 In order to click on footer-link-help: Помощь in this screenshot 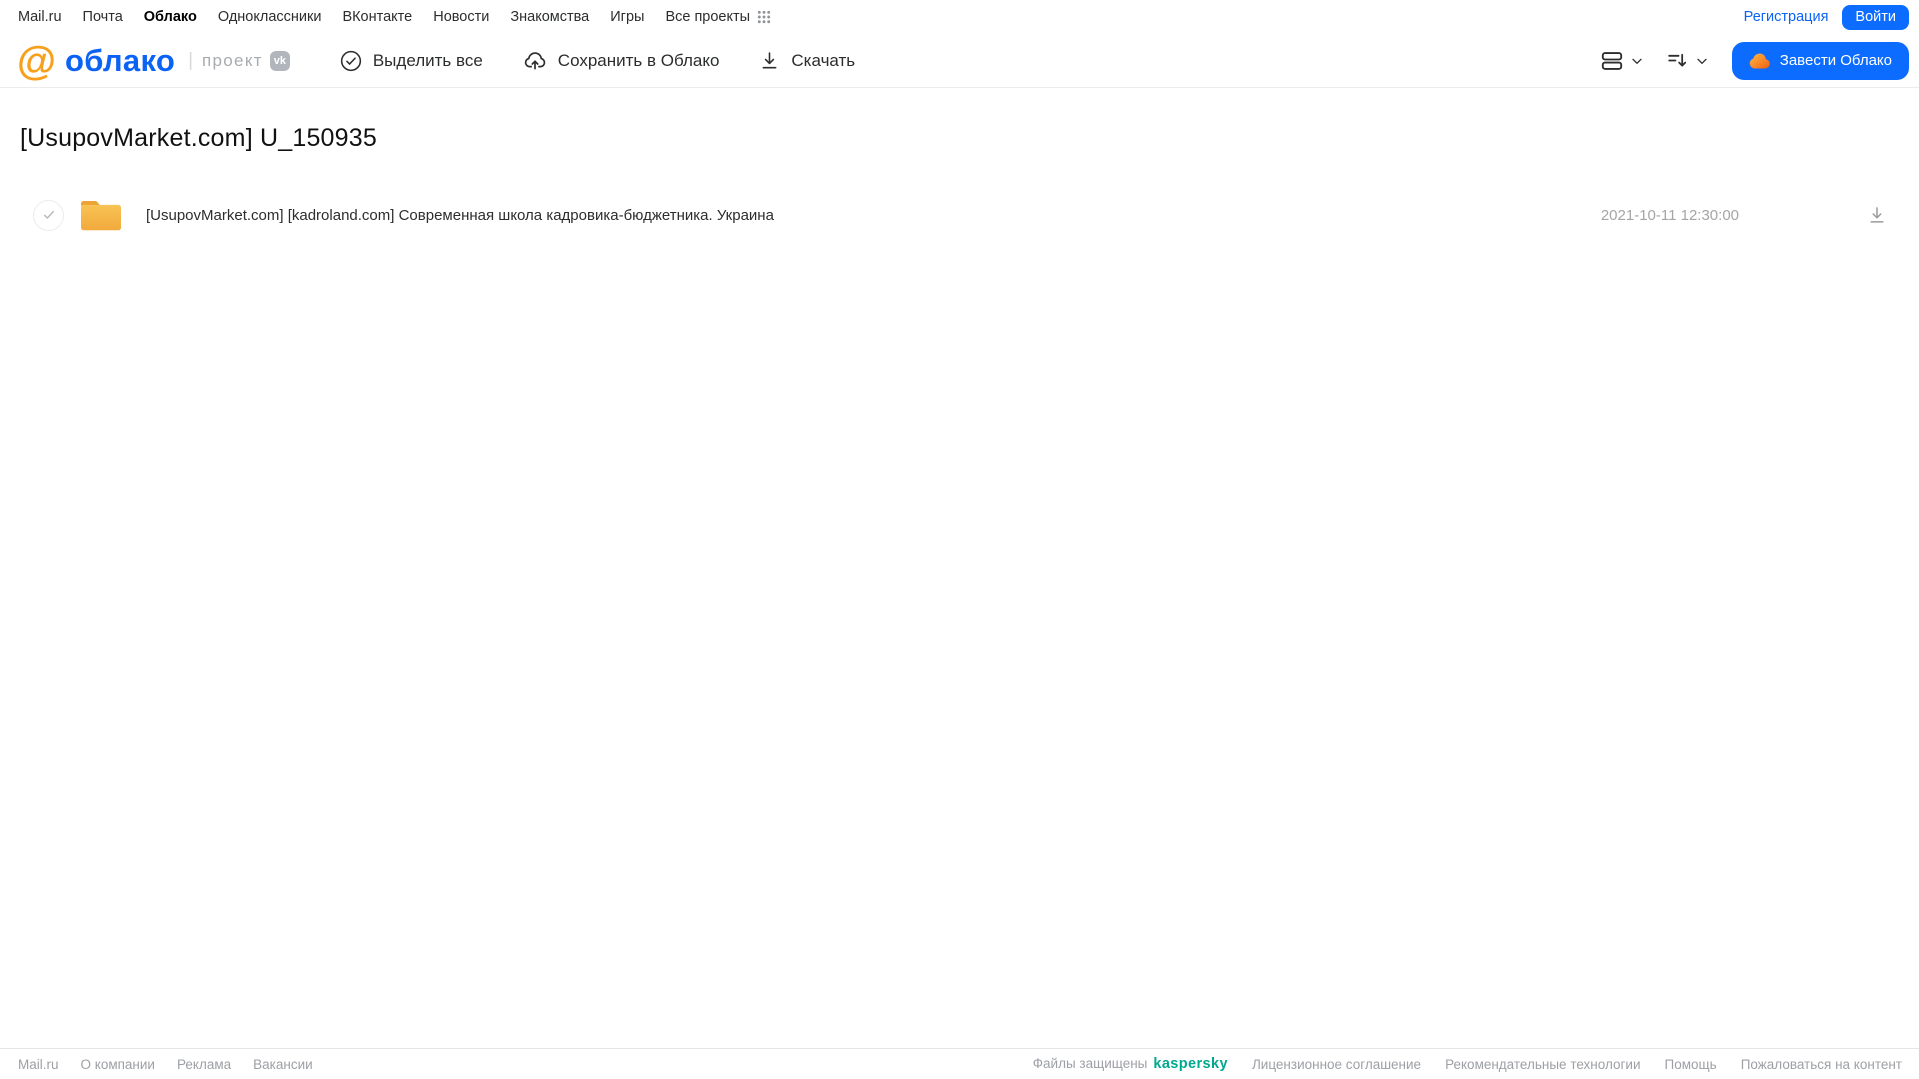, I will do `click(1691, 1064)`.